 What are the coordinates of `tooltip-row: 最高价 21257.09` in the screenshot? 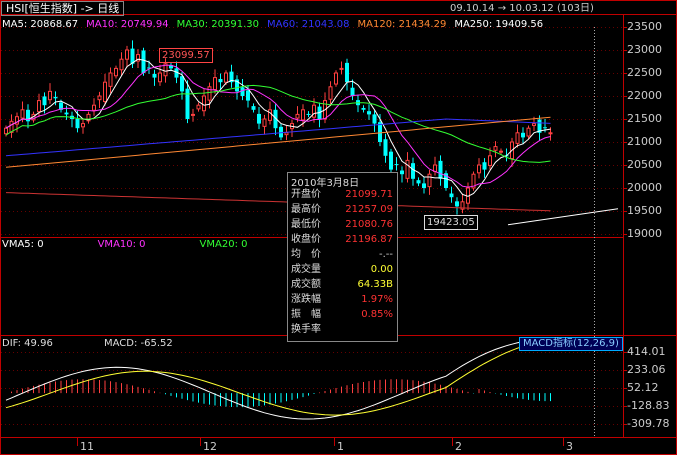 It's located at (343, 209).